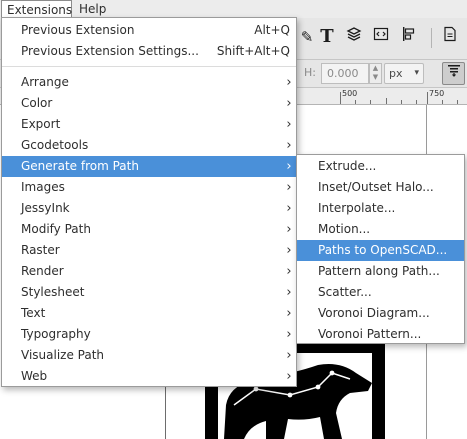 The image size is (467, 439). What do you see at coordinates (345, 73) in the screenshot?
I see `height-input: 0.000` at bounding box center [345, 73].